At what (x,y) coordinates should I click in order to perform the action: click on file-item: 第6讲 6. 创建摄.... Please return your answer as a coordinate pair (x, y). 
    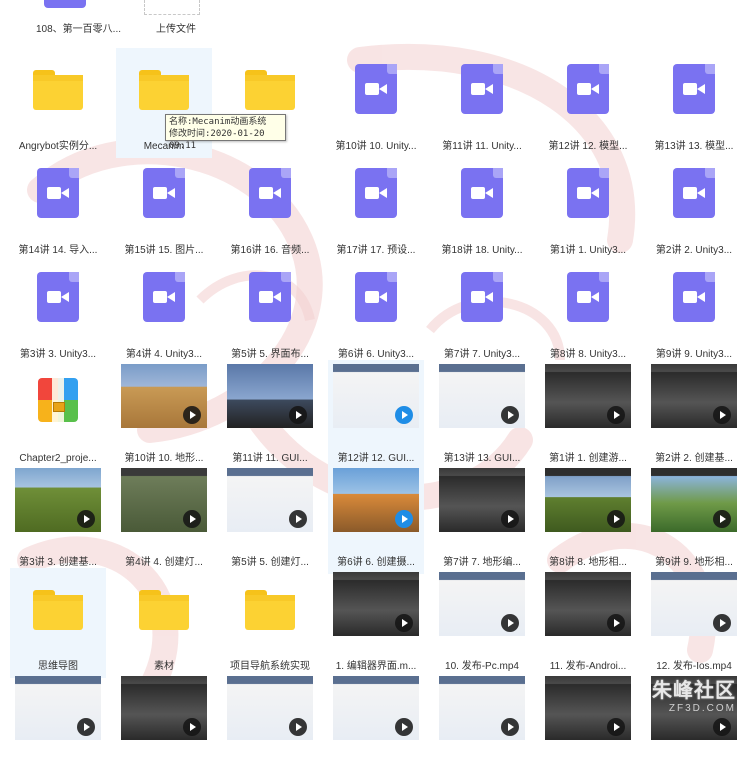
    Looking at the image, I should click on (376, 519).